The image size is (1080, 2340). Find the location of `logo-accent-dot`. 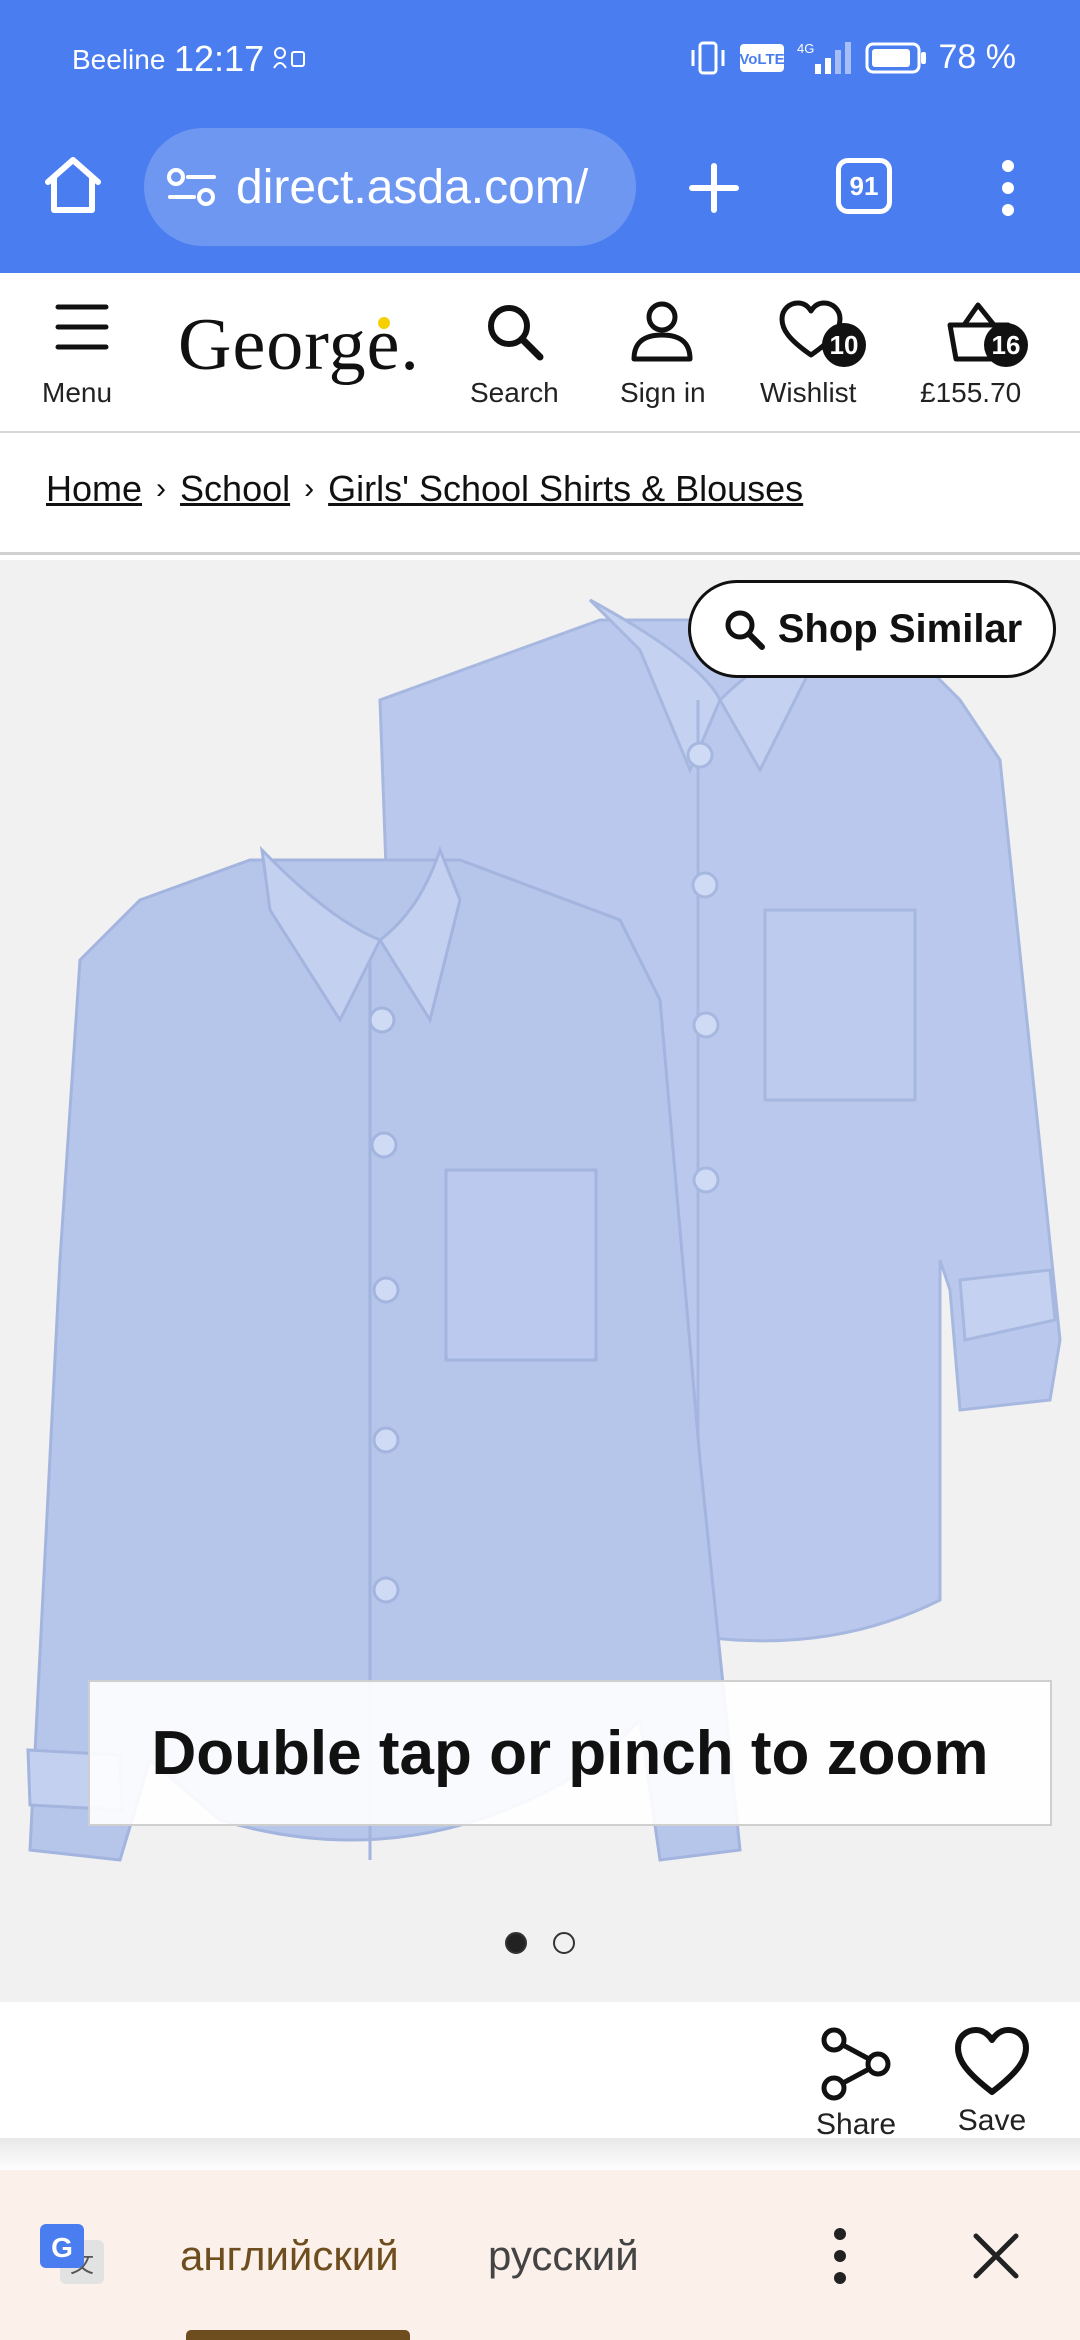

logo-accent-dot is located at coordinates (384, 323).